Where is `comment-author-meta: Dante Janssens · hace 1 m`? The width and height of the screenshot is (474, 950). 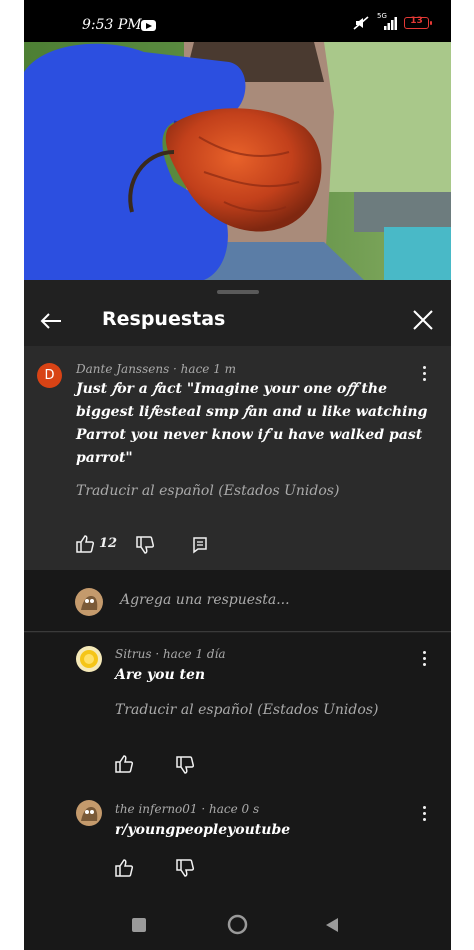
comment-author-meta: Dante Janssens · hace 1 m is located at coordinates (156, 369).